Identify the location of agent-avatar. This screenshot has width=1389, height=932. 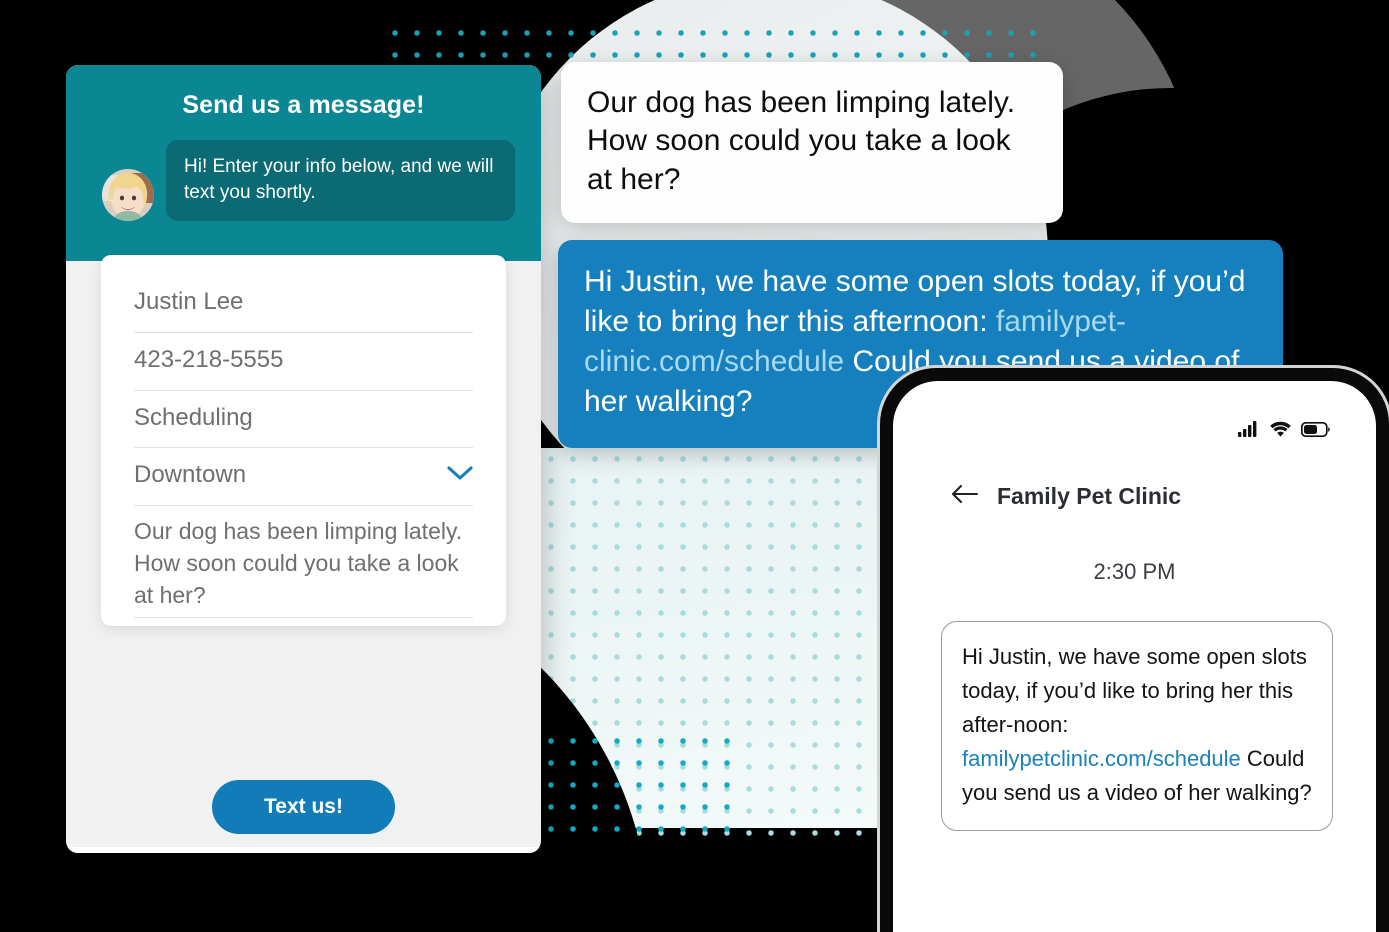
(128, 195).